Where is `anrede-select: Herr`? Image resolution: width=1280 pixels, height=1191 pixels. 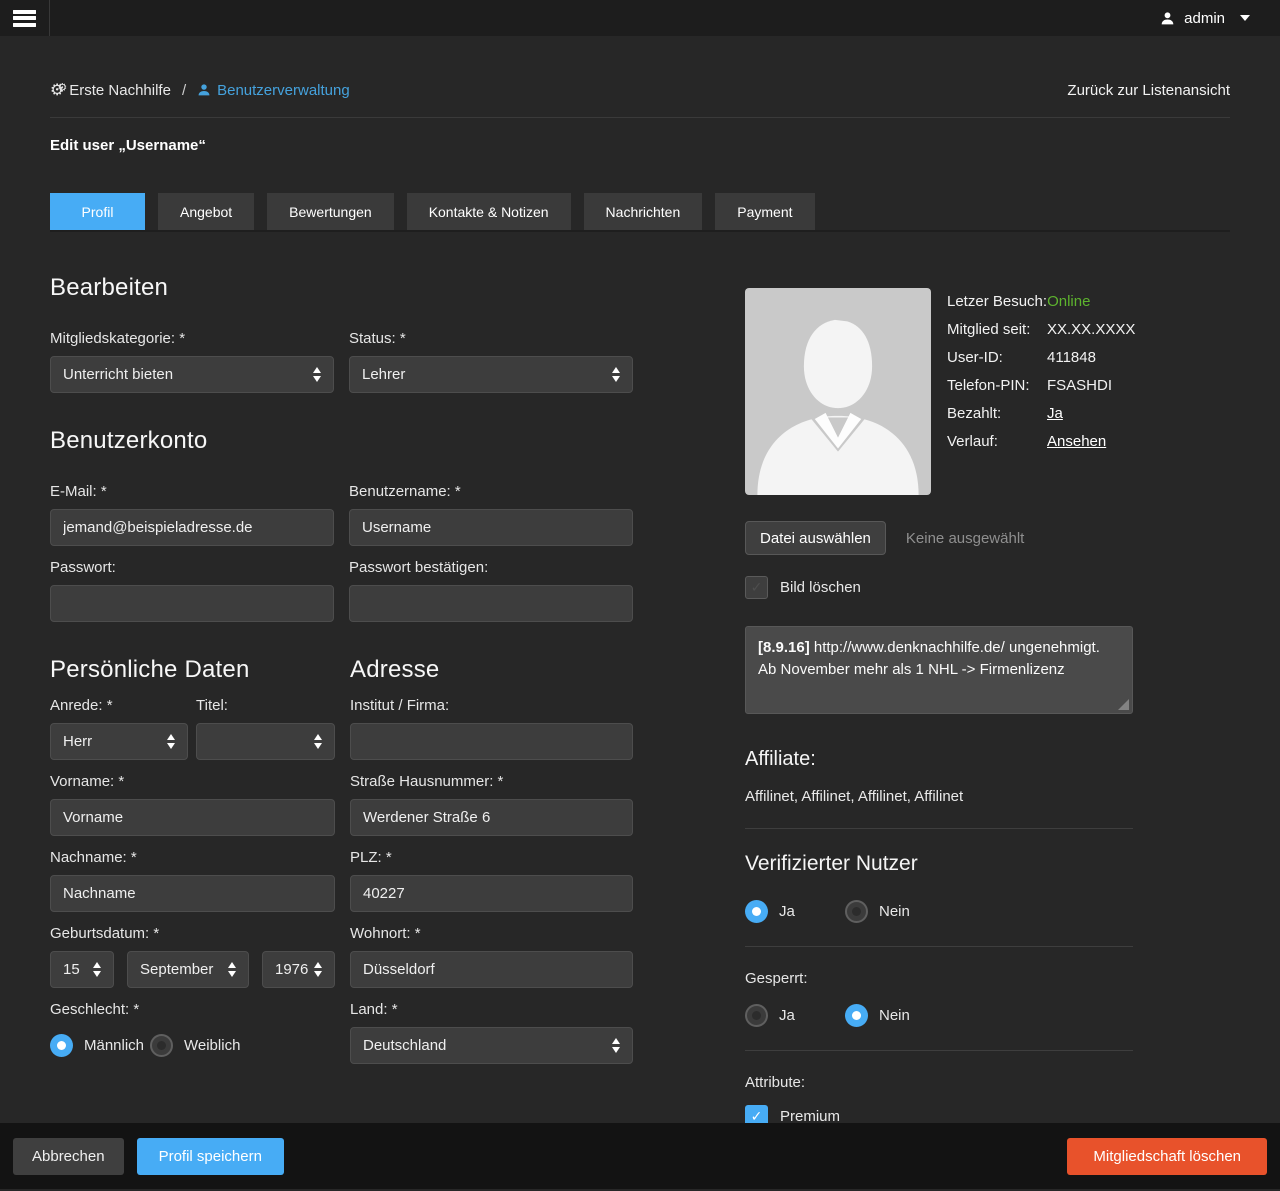 anrede-select: Herr is located at coordinates (119, 741).